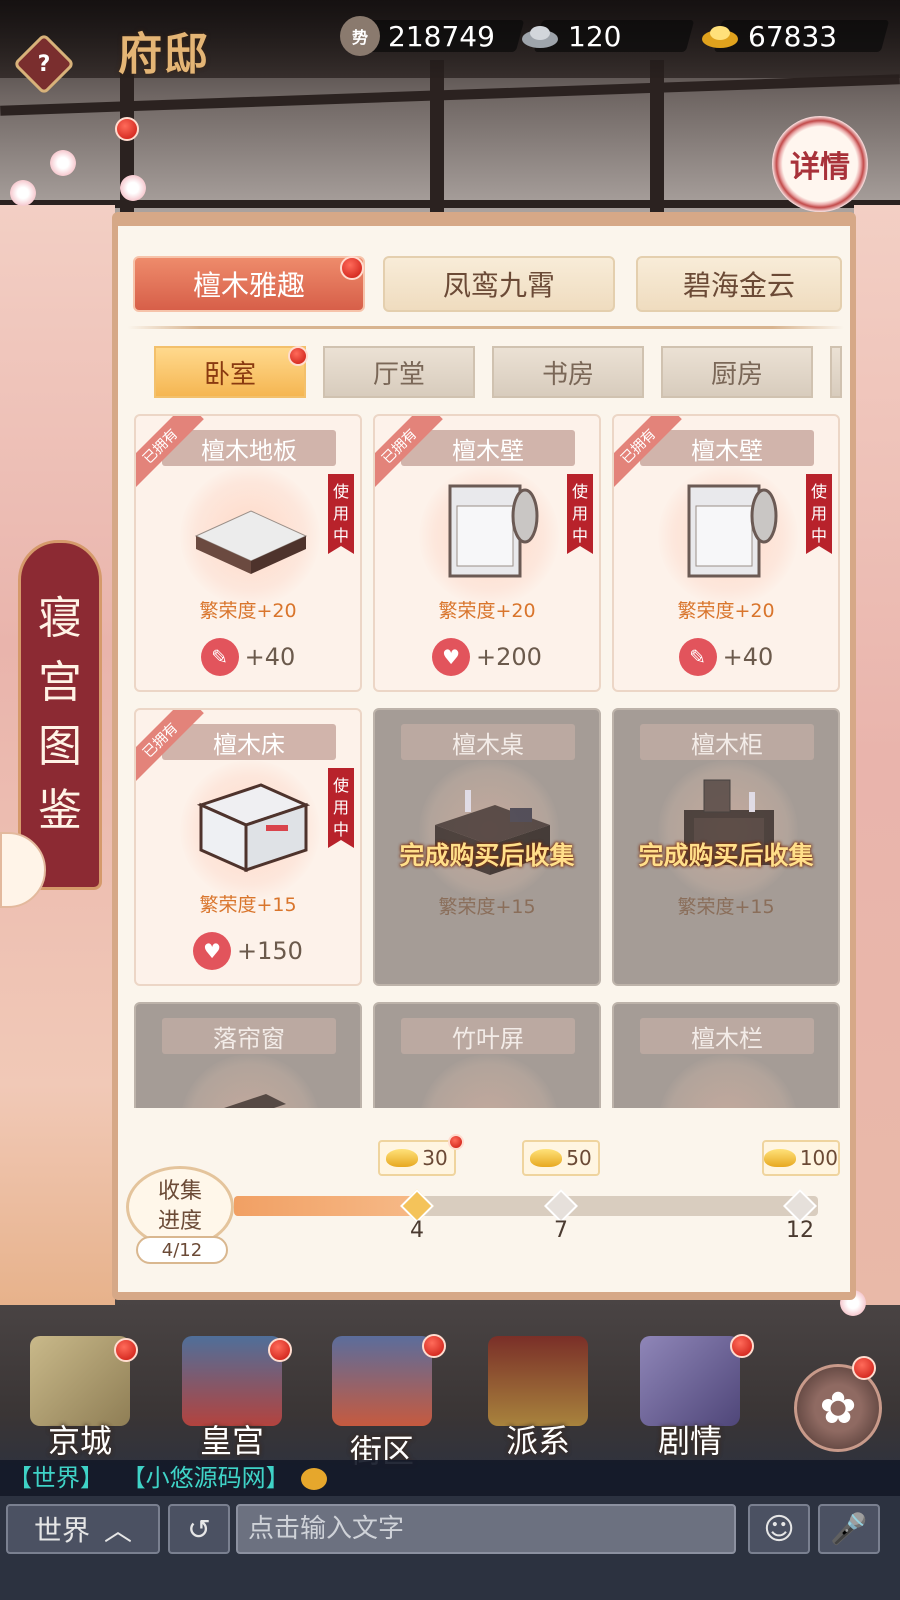 The width and height of the screenshot is (900, 1600). I want to click on nav-label: 皇宫, so click(231, 1441).